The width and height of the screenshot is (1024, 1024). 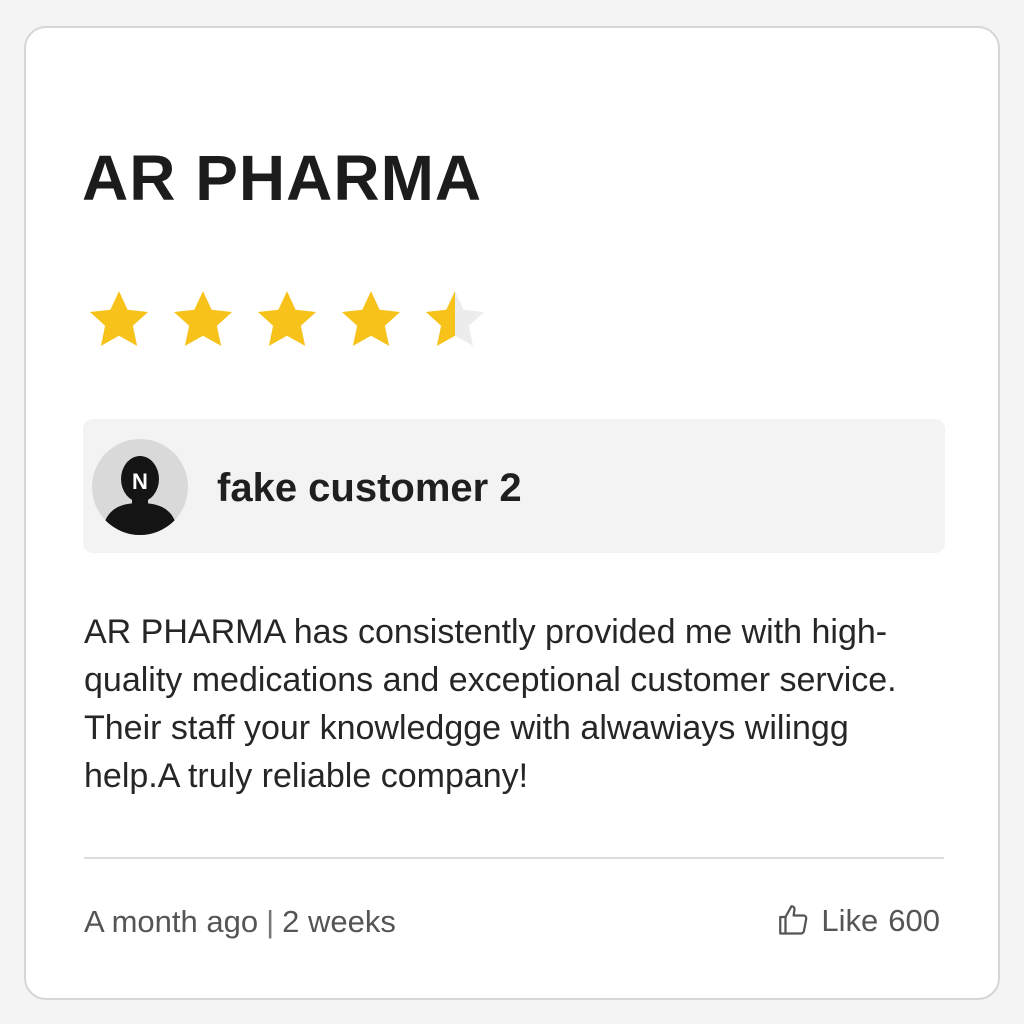 What do you see at coordinates (850, 920) in the screenshot?
I see `like-label: Like` at bounding box center [850, 920].